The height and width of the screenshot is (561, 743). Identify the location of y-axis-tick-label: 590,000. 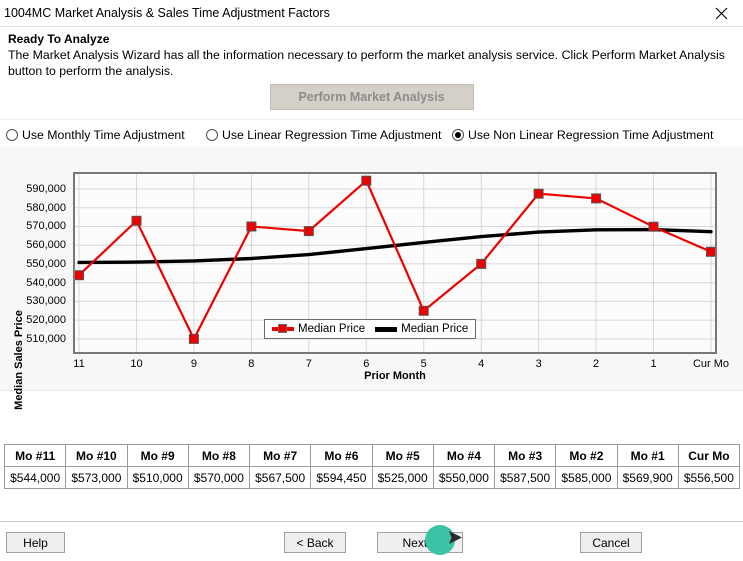
(46, 188).